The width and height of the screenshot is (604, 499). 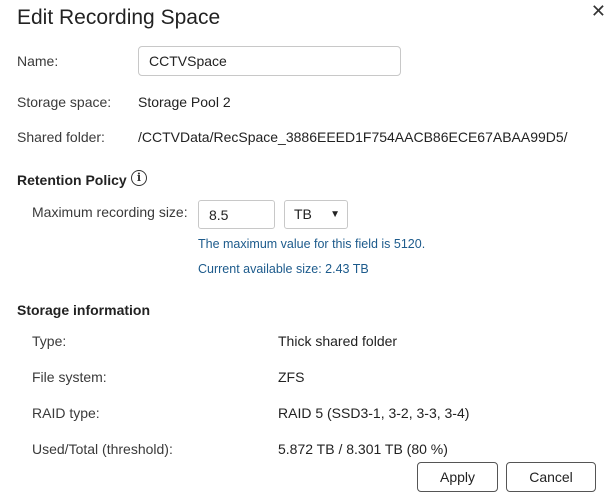 What do you see at coordinates (139, 178) in the screenshot?
I see `info-icon: i` at bounding box center [139, 178].